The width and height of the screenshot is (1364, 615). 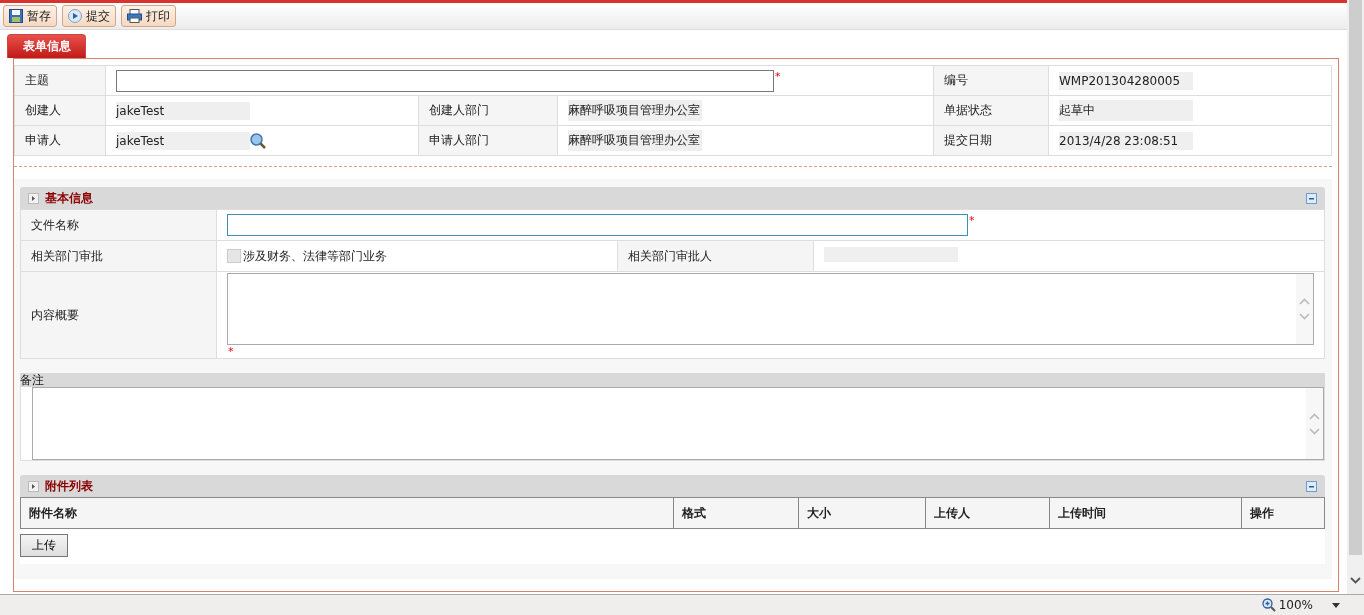 What do you see at coordinates (678, 423) in the screenshot?
I see `remarks-field` at bounding box center [678, 423].